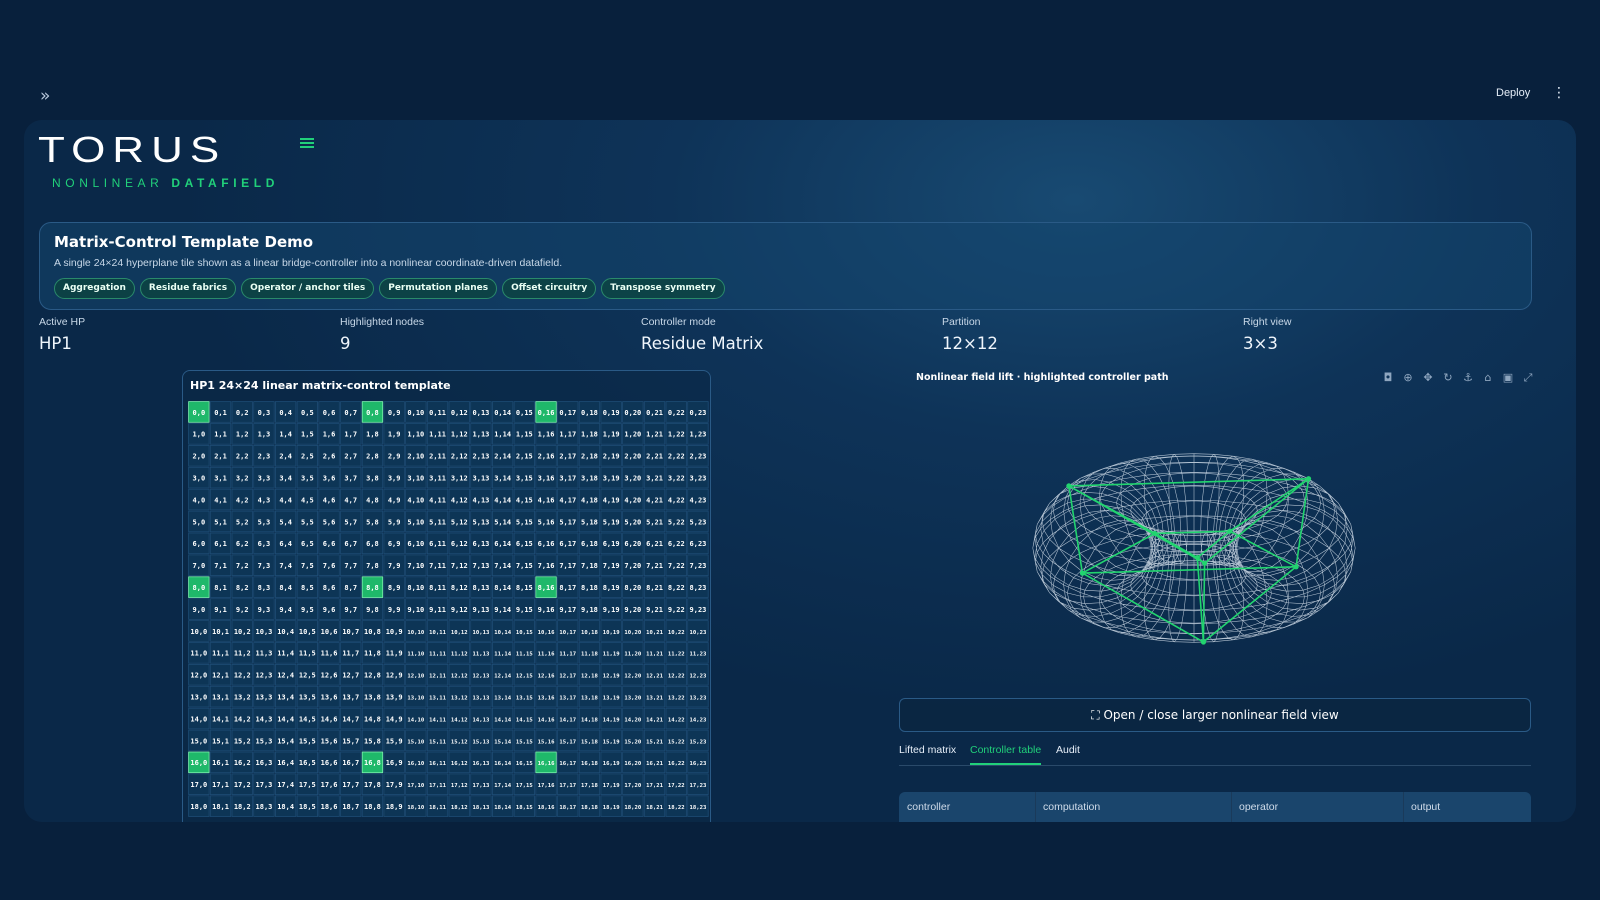 This screenshot has width=1600, height=900. What do you see at coordinates (502, 633) in the screenshot?
I see `matrix-cell-label: 10,14` at bounding box center [502, 633].